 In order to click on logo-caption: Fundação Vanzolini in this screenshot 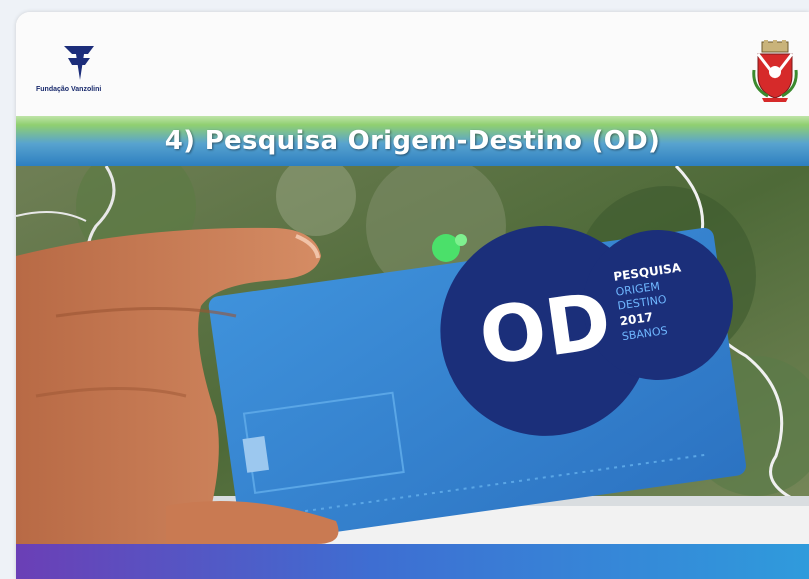, I will do `click(69, 89)`.